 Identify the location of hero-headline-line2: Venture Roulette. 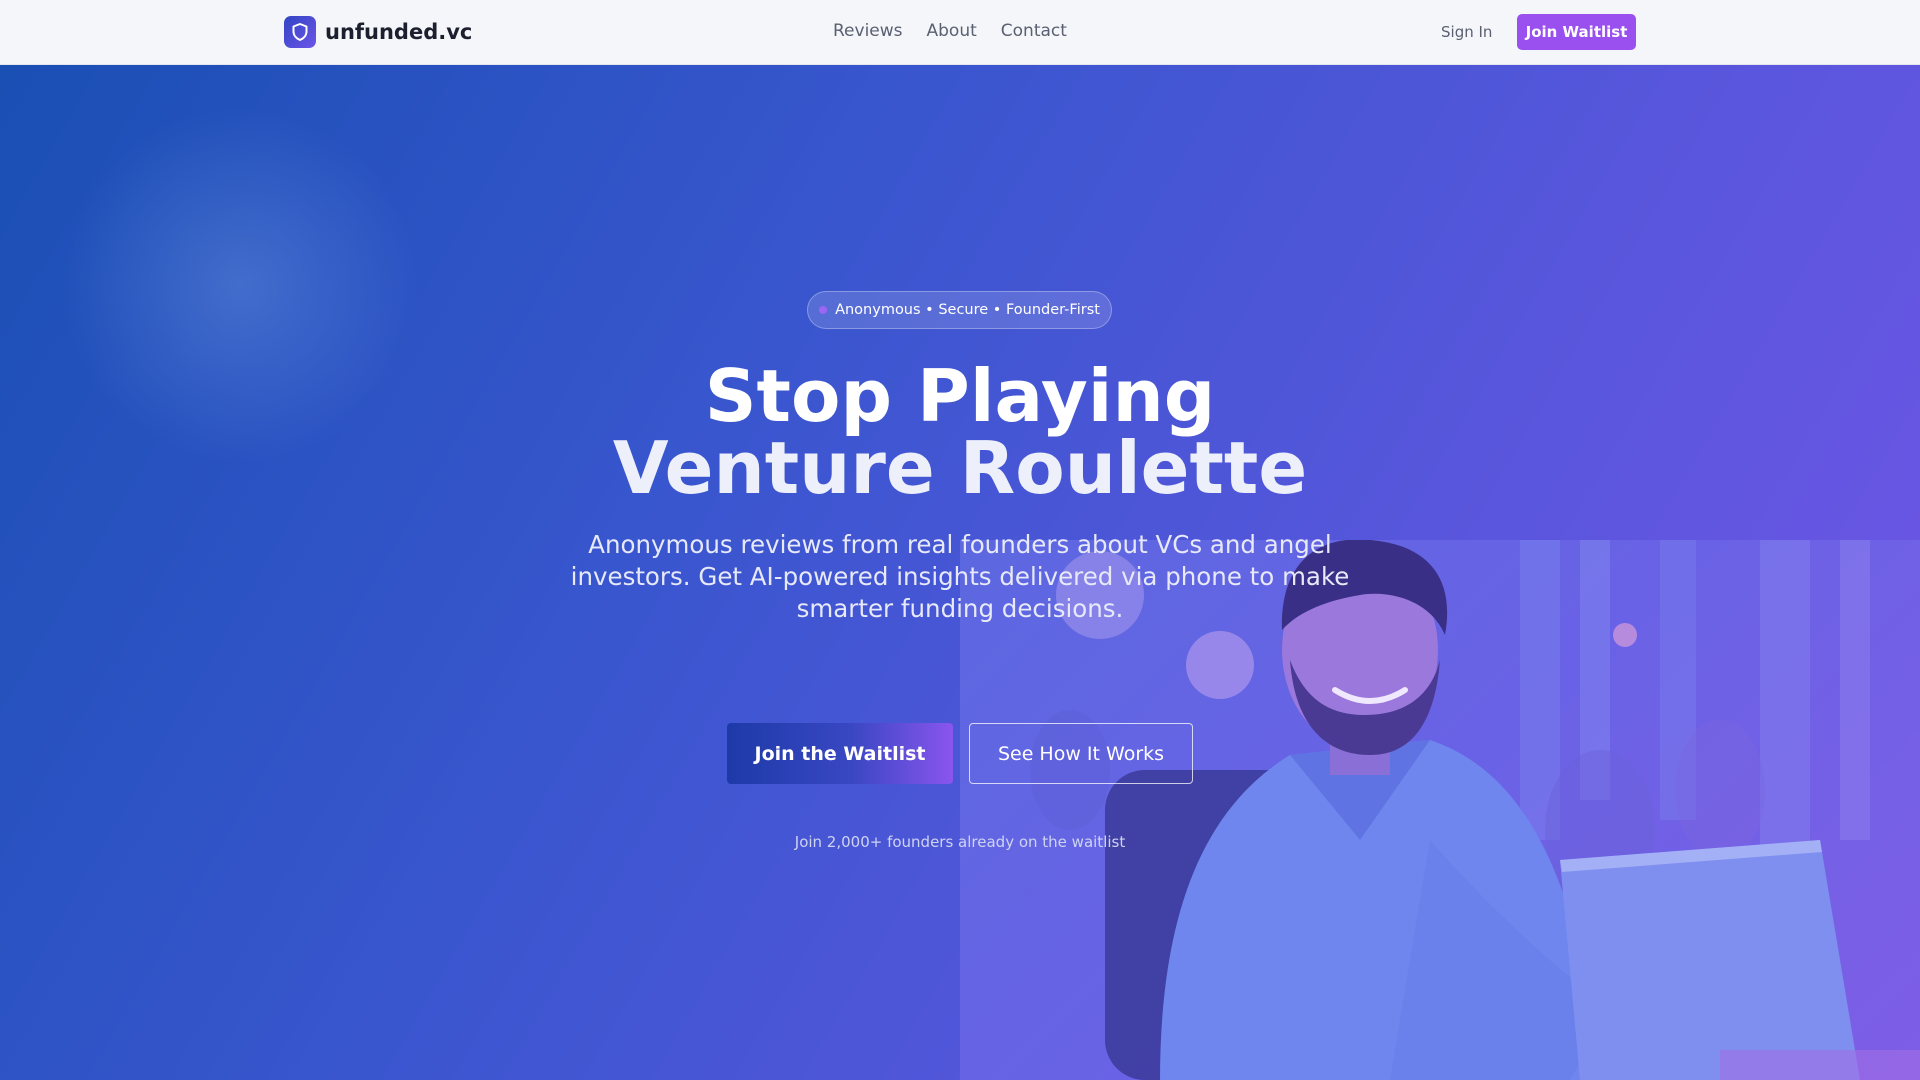
(960, 468).